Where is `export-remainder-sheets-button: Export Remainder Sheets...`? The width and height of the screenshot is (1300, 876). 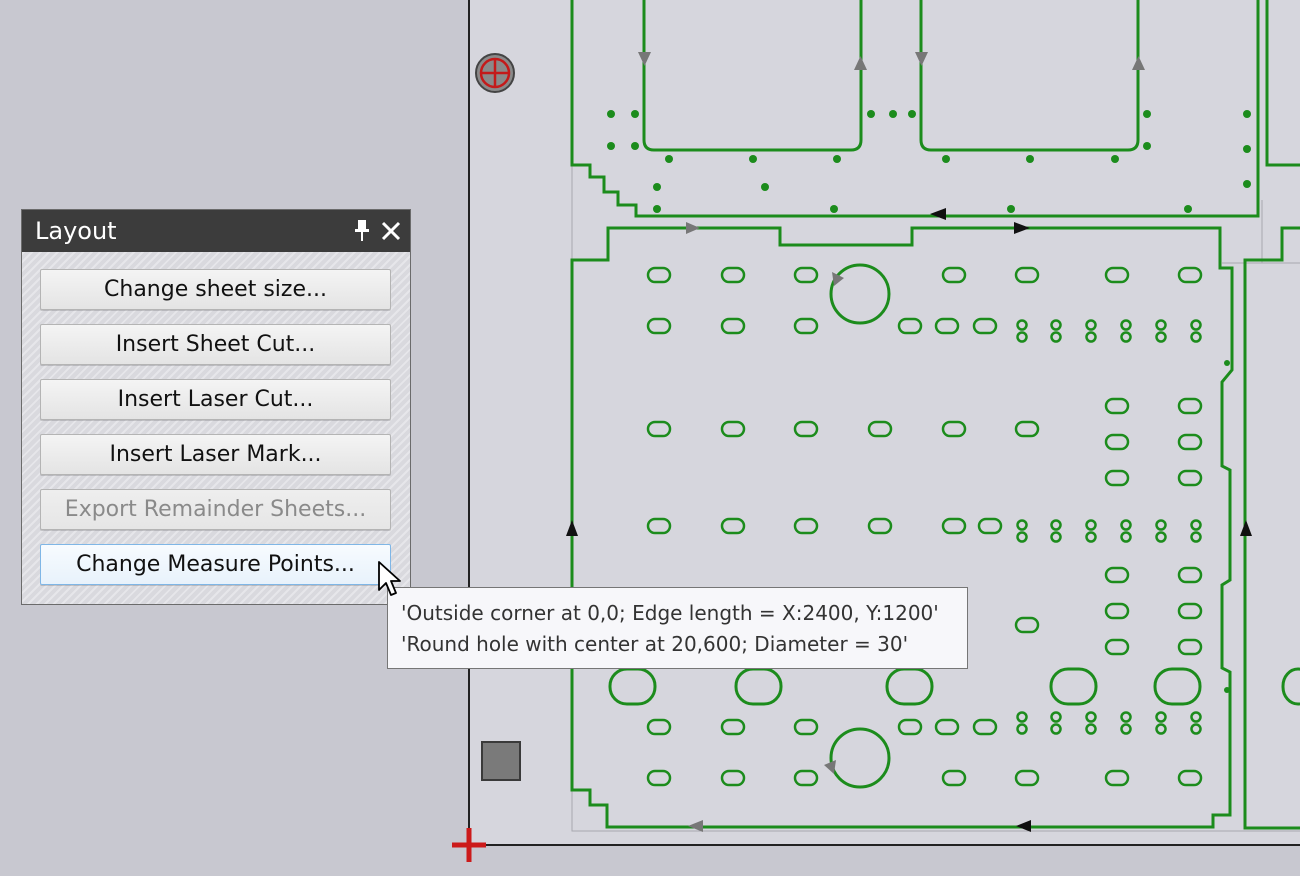 export-remainder-sheets-button: Export Remainder Sheets... is located at coordinates (215, 509).